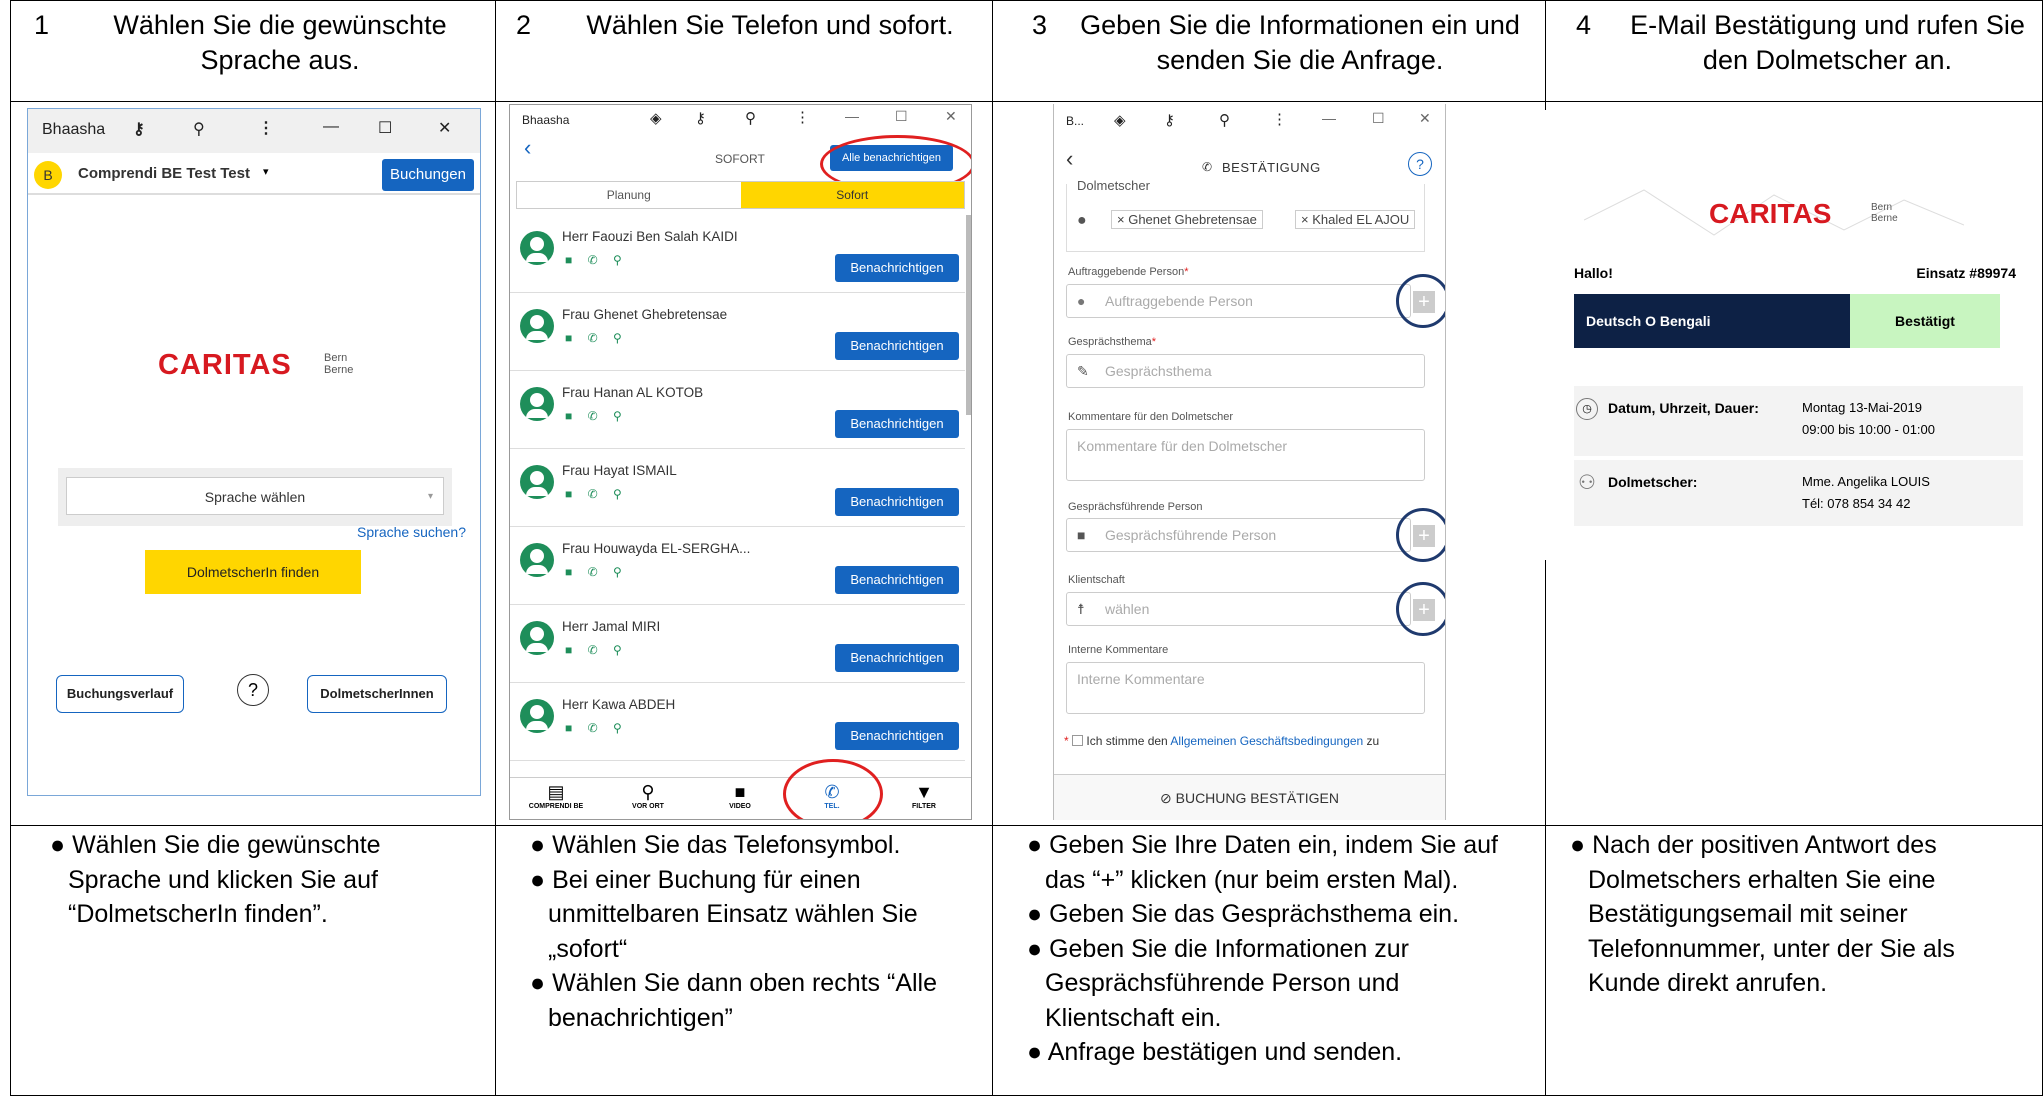 The width and height of the screenshot is (2043, 1096). I want to click on language-select: Sprache wählen ▾, so click(255, 496).